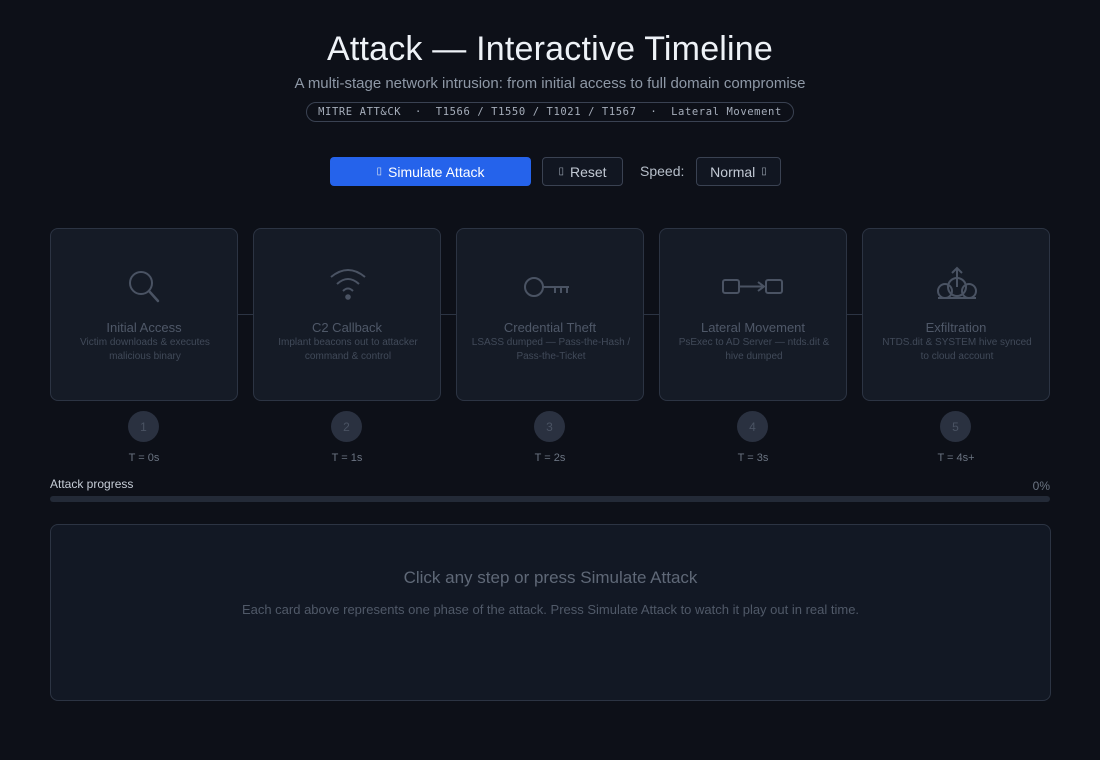 This screenshot has height=760, width=1100. I want to click on speed-value: Normal, so click(733, 171).